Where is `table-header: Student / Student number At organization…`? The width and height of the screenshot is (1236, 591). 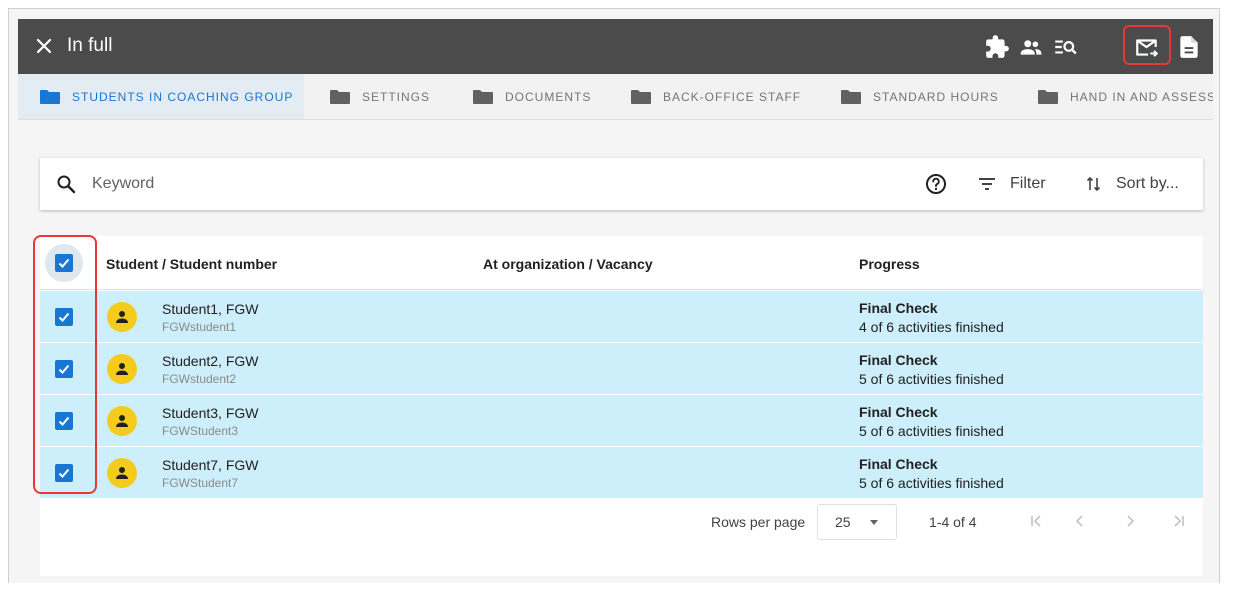 table-header: Student / Student number At organization… is located at coordinates (621, 263).